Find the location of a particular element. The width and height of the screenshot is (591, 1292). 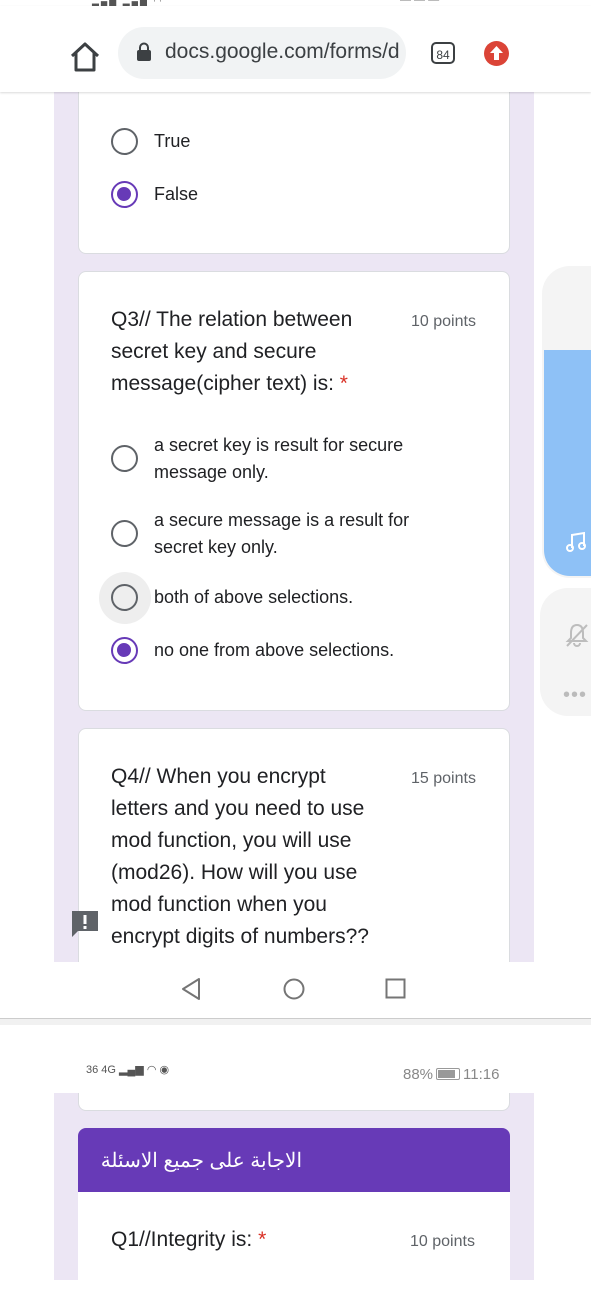

option-label-q3-4: no one from above selections. is located at coordinates (274, 650).